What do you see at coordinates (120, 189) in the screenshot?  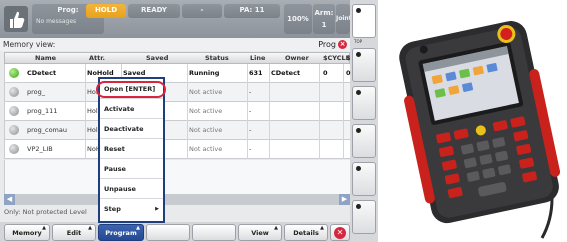 I see `menu-item-label: Unpause` at bounding box center [120, 189].